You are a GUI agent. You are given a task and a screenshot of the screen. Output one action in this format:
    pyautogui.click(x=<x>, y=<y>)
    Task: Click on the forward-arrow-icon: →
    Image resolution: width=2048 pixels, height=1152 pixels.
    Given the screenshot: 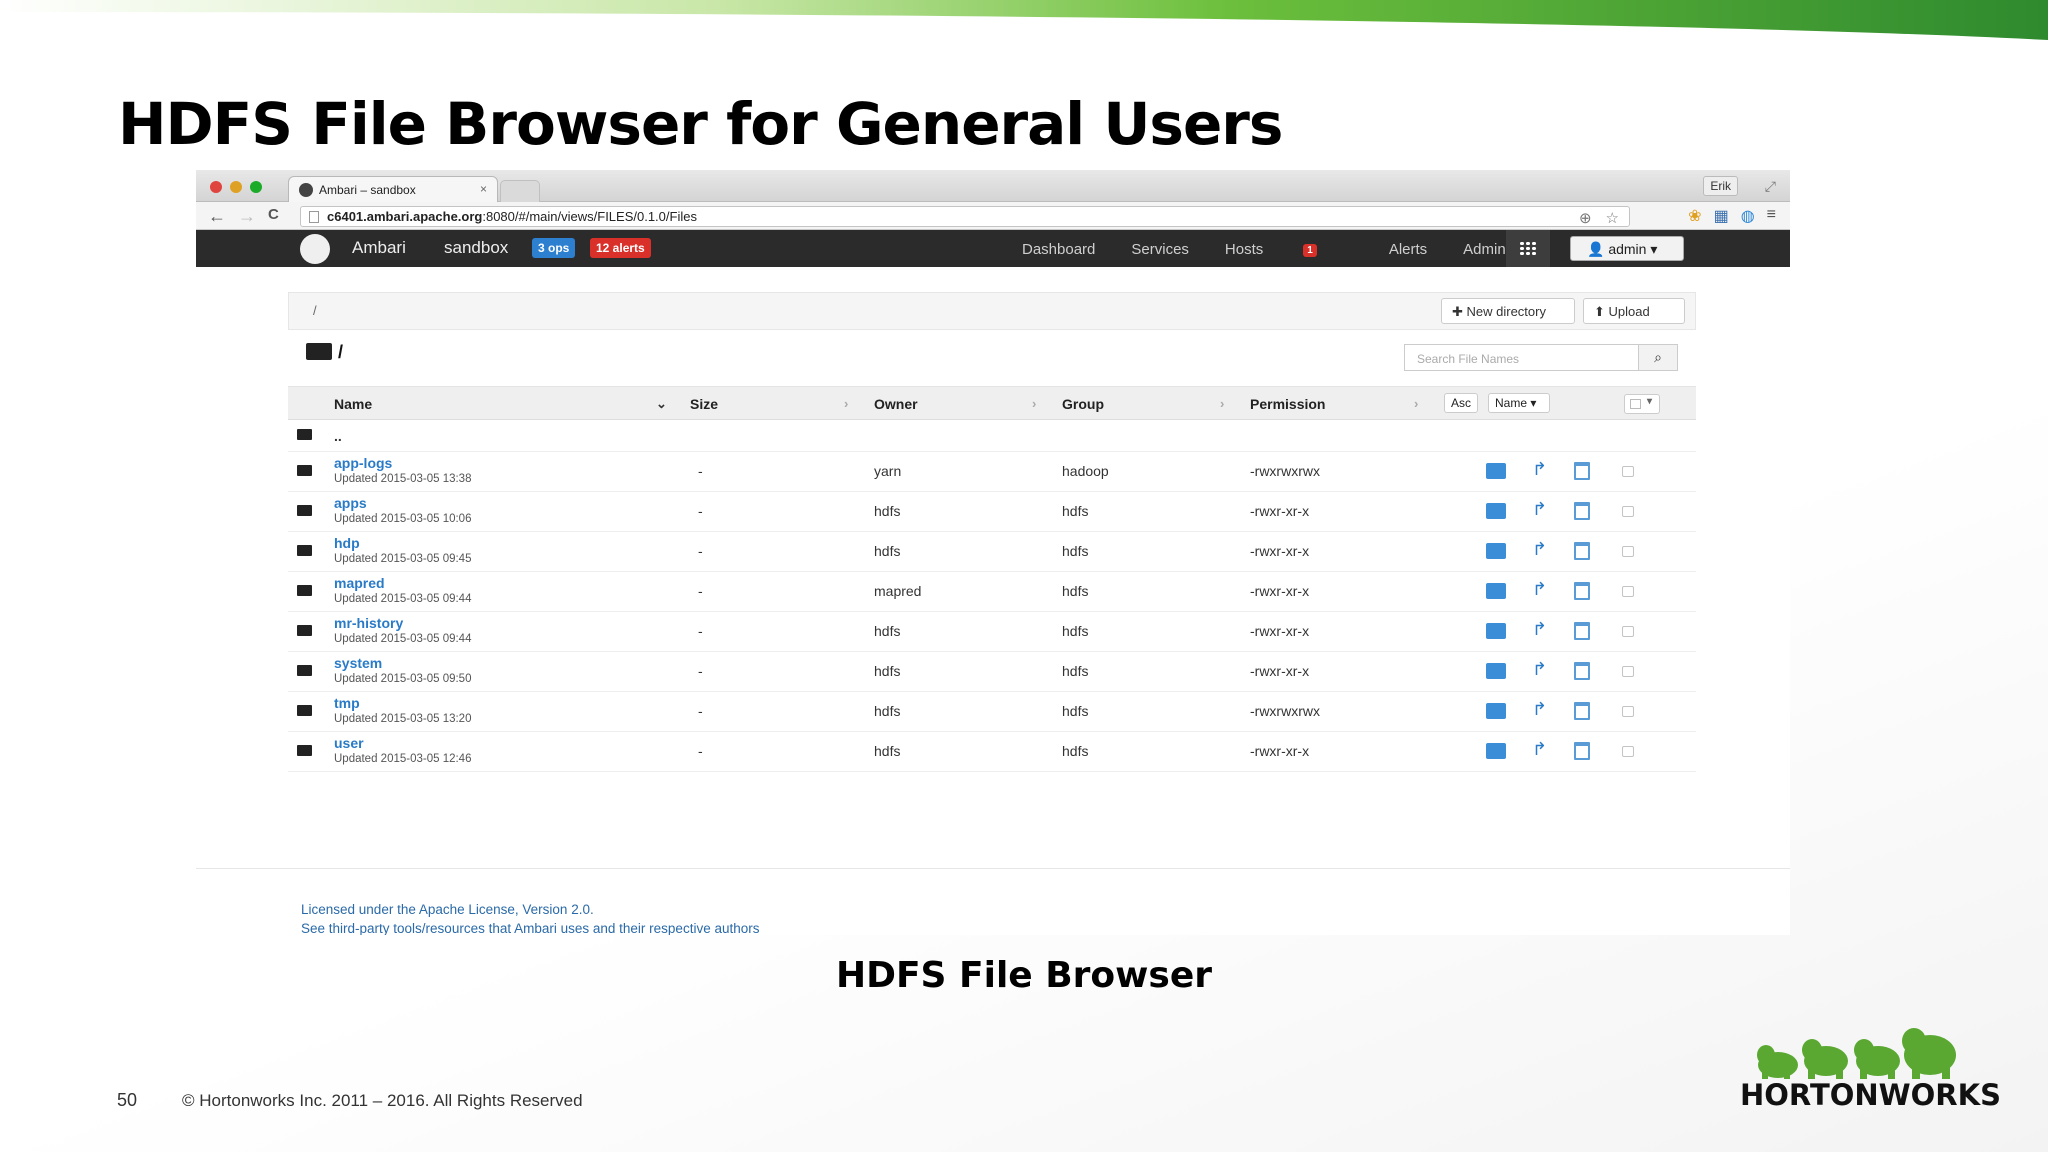 What is the action you would take?
    pyautogui.click(x=247, y=216)
    